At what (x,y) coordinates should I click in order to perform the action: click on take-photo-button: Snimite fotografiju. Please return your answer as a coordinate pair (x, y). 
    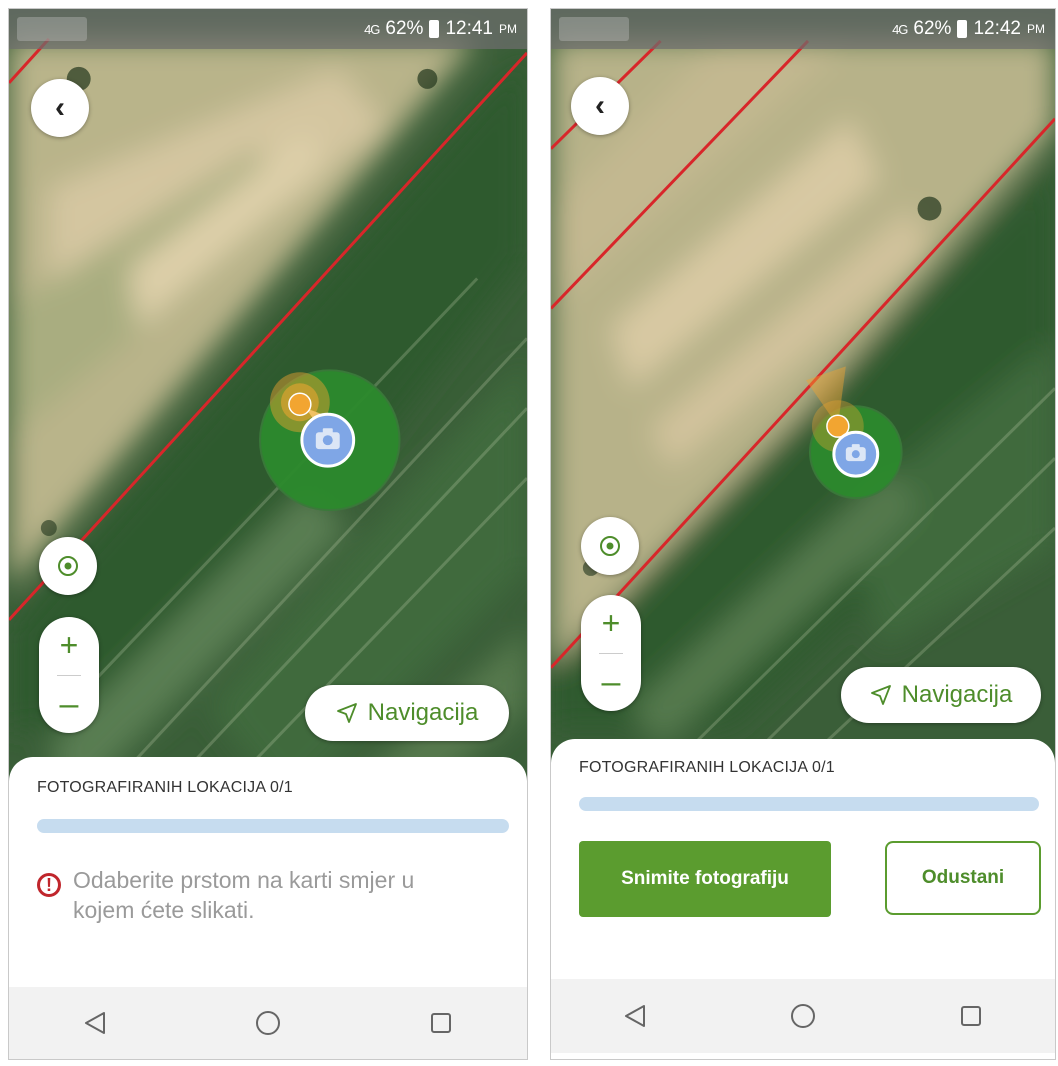
    Looking at the image, I should click on (705, 879).